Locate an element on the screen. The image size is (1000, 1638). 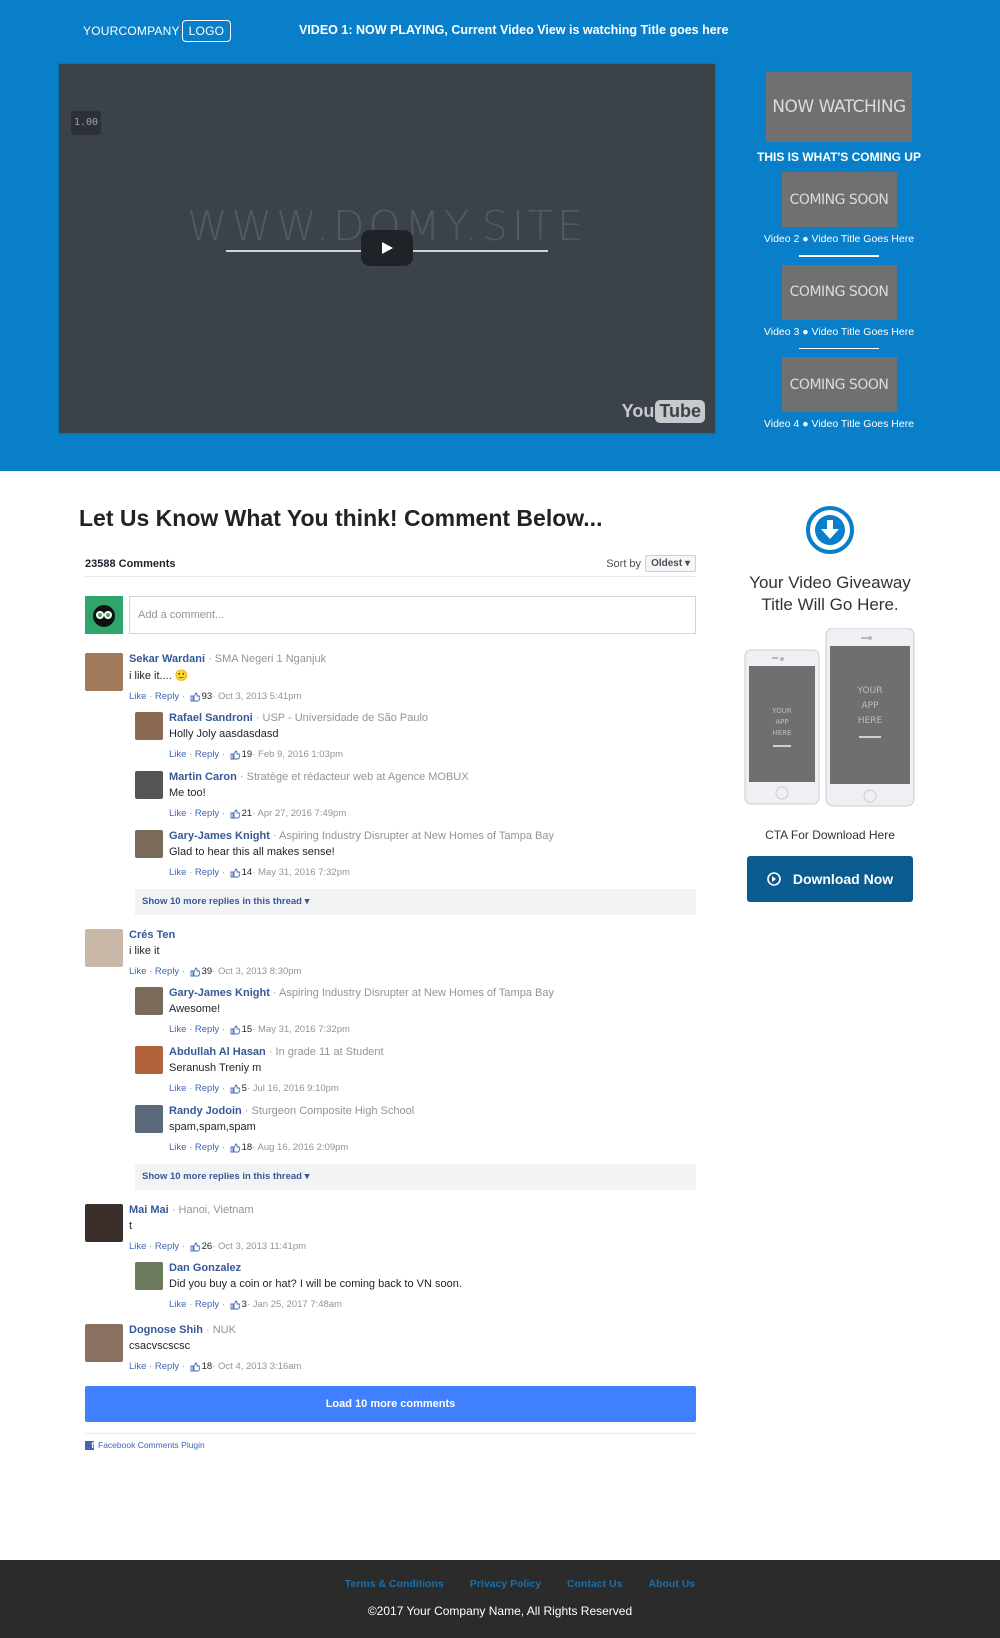
load-more-comments-button: Load 10 more comments is located at coordinates (390, 1404).